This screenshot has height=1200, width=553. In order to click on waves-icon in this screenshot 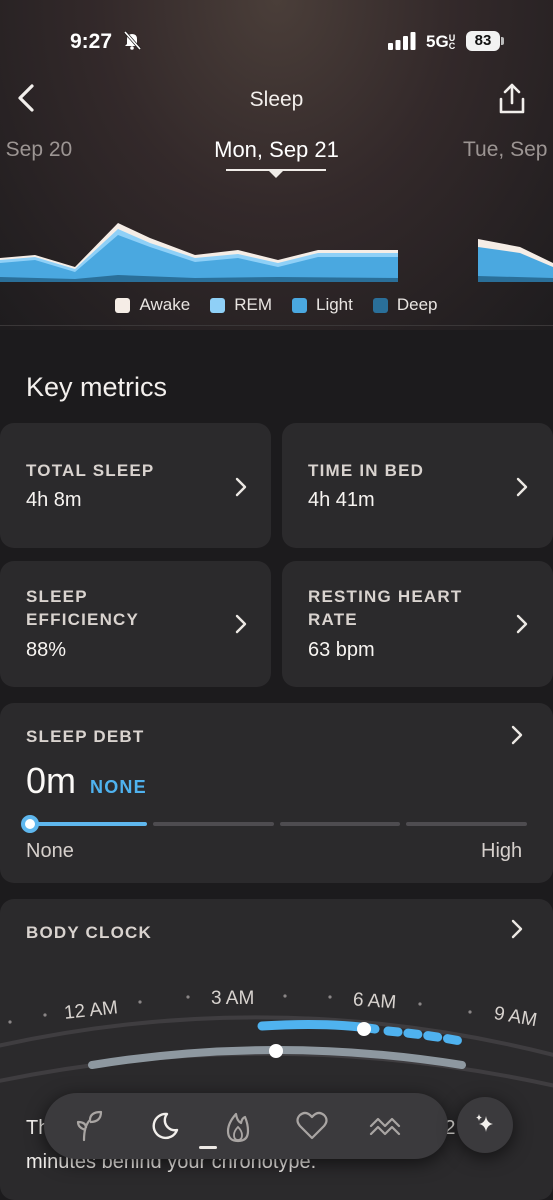, I will do `click(386, 1126)`.